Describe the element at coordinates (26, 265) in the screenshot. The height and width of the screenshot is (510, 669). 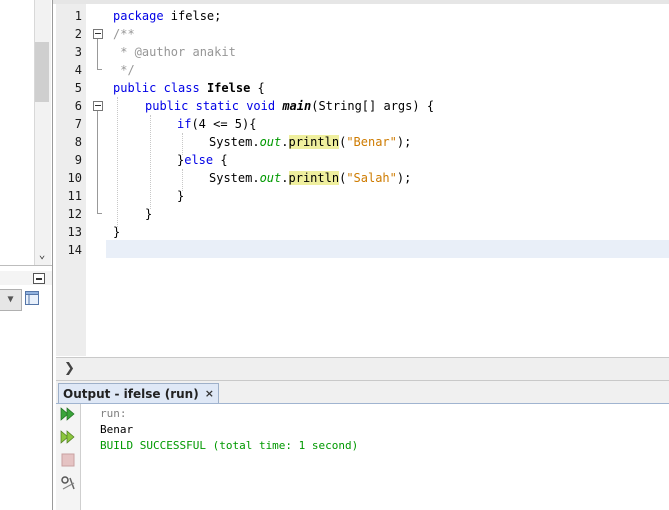
I see `divider` at that location.